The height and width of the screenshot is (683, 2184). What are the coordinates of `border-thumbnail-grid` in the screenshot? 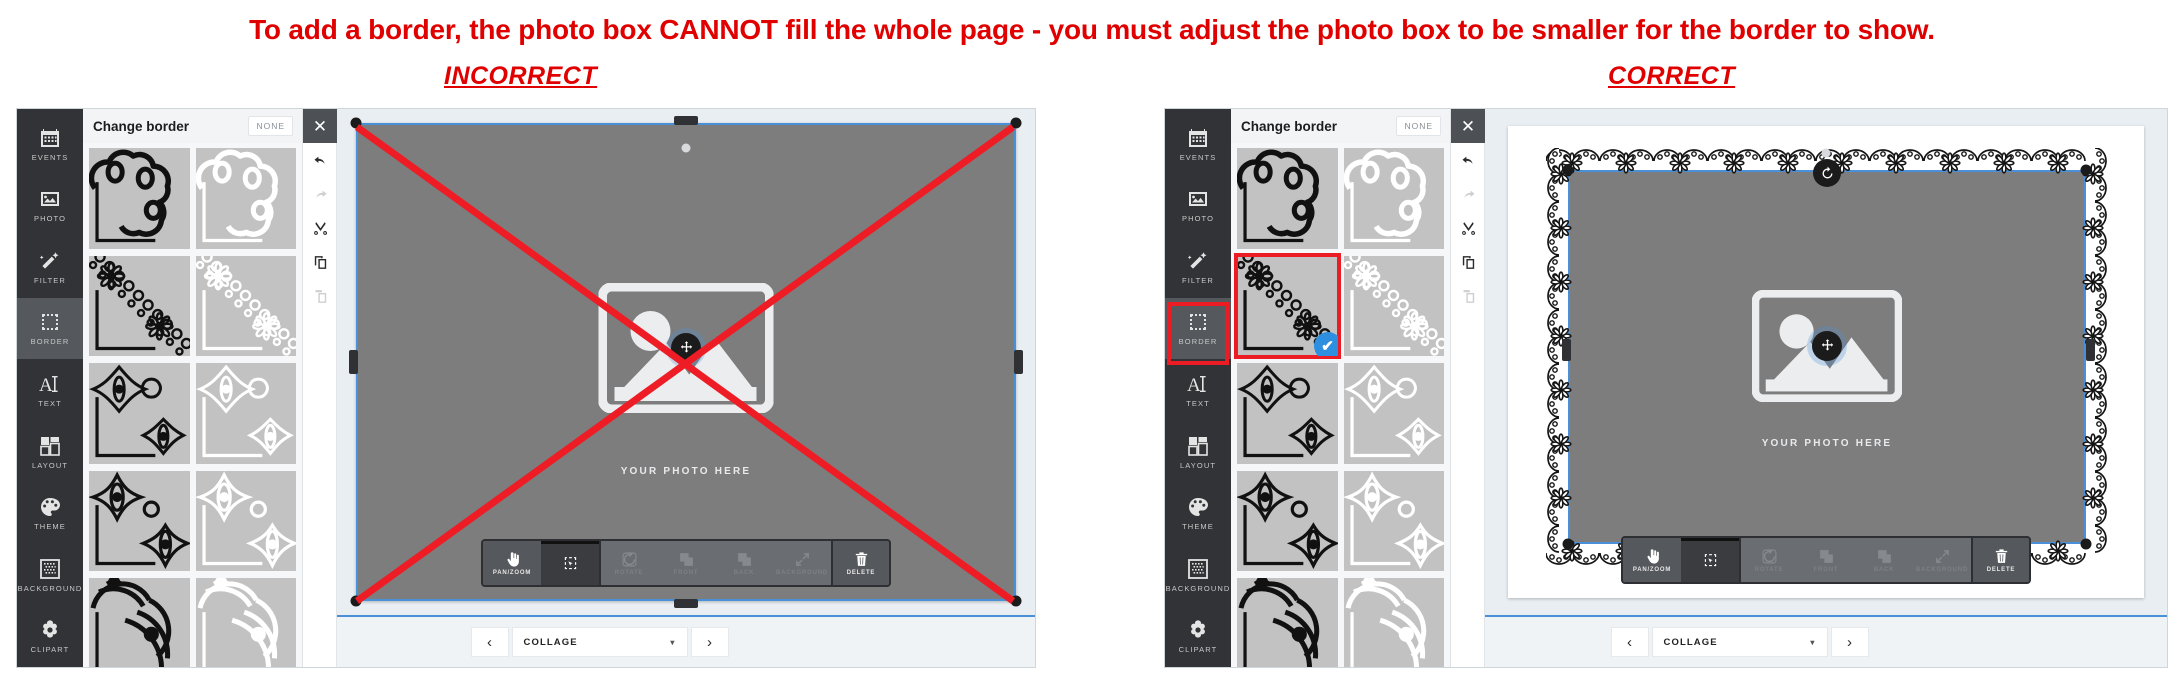 It's located at (192, 405).